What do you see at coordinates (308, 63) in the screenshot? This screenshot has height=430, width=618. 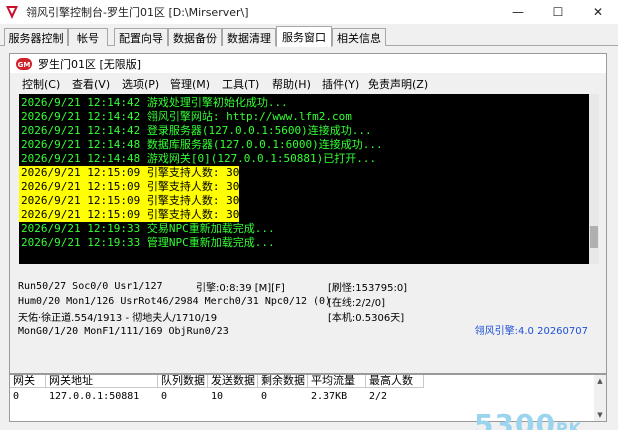 I see `server-window-title-bar: GM 罗生门01区 [无限版]` at bounding box center [308, 63].